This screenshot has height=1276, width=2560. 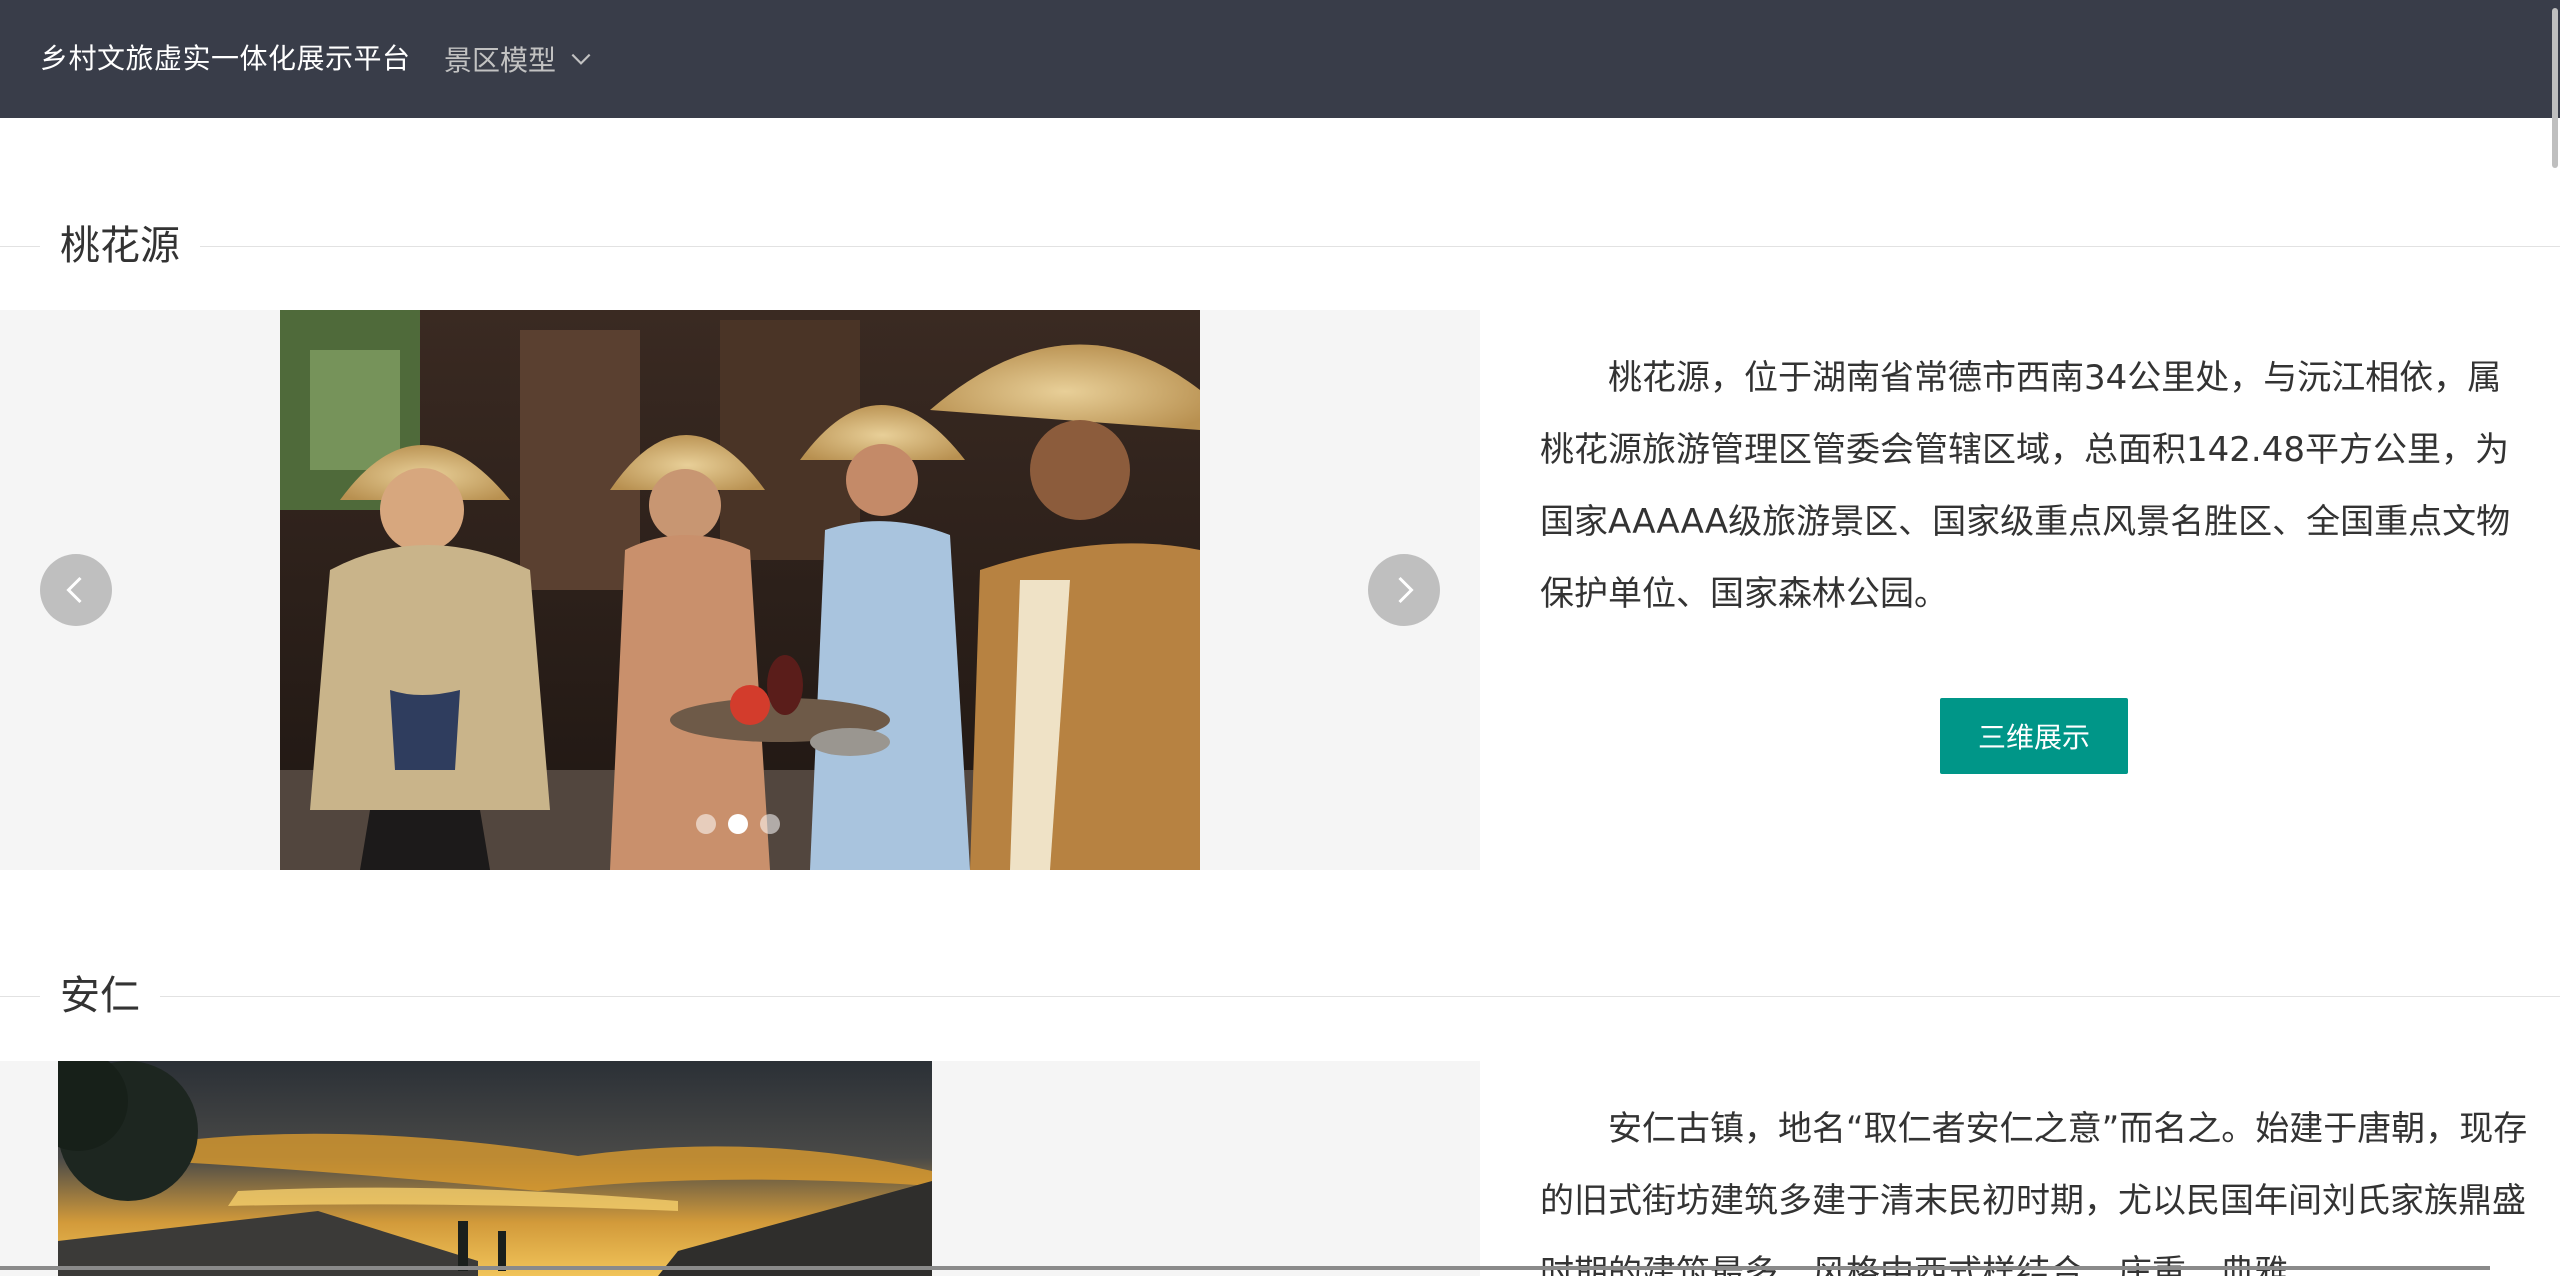 I want to click on section-title-anren: 安仁, so click(x=1280, y=996).